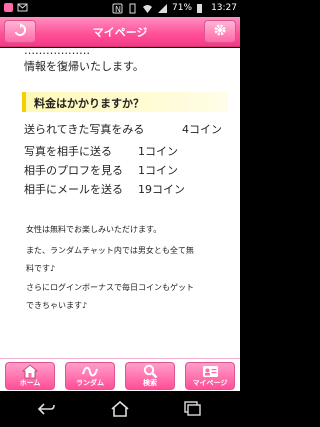 This screenshot has height=427, width=320. I want to click on price-amount: 19コイン, so click(161, 189).